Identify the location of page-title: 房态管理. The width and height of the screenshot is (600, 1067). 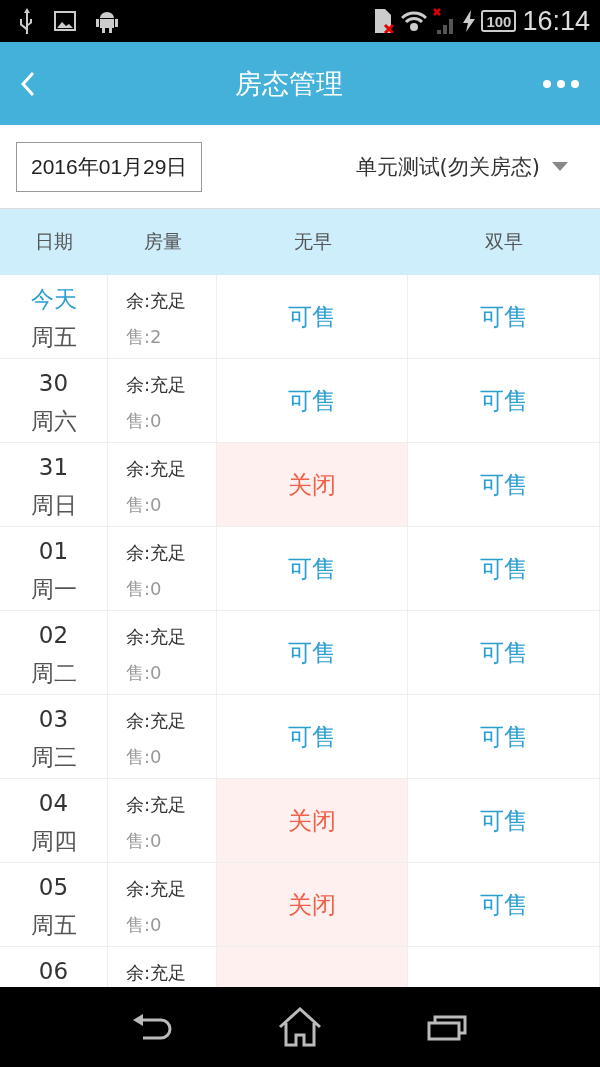
(289, 83).